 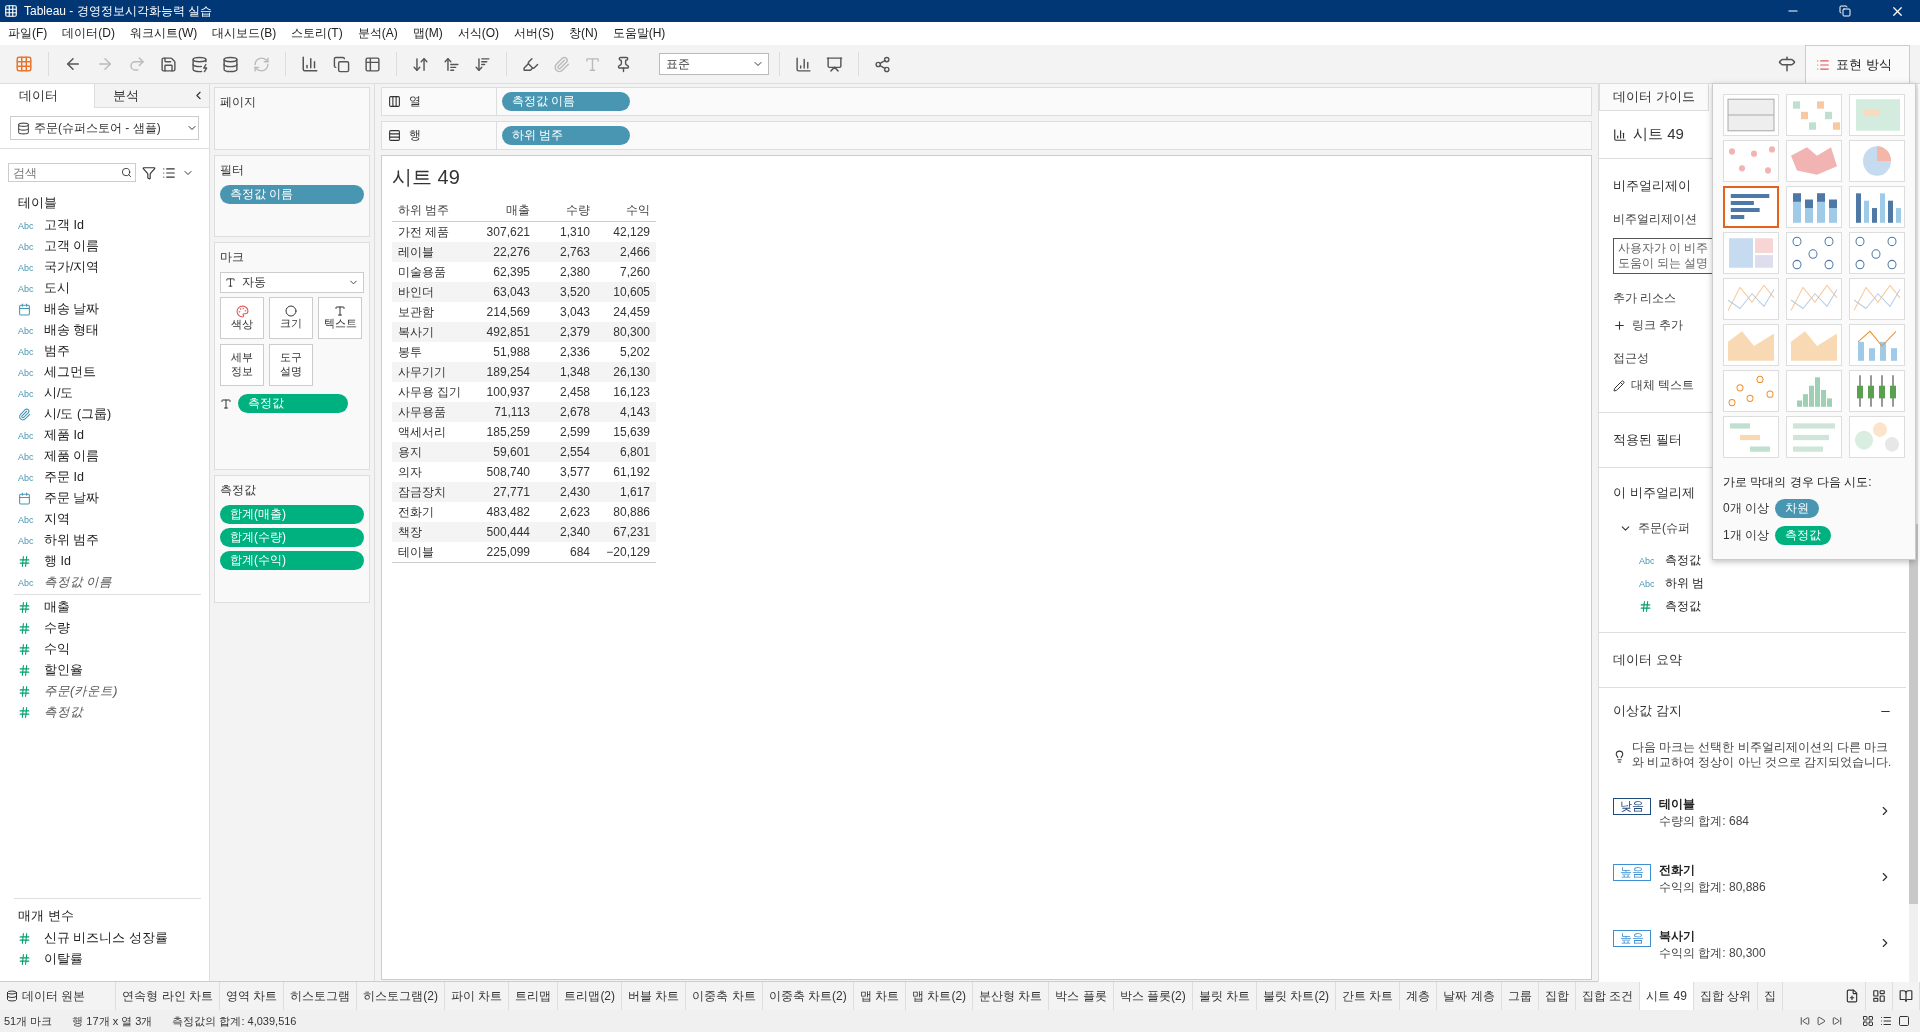 What do you see at coordinates (1857, 64) in the screenshot?
I see `show-me-button: 표현 방식` at bounding box center [1857, 64].